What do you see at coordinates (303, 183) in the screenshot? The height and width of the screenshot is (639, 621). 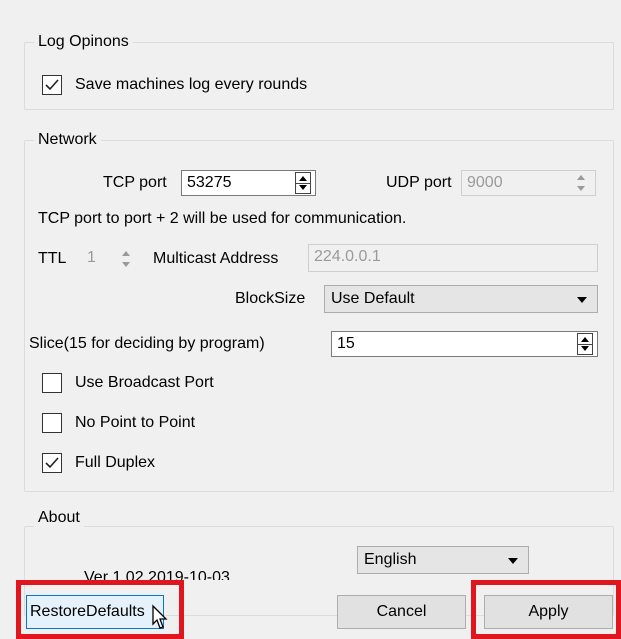 I see `tcp-port-spinner` at bounding box center [303, 183].